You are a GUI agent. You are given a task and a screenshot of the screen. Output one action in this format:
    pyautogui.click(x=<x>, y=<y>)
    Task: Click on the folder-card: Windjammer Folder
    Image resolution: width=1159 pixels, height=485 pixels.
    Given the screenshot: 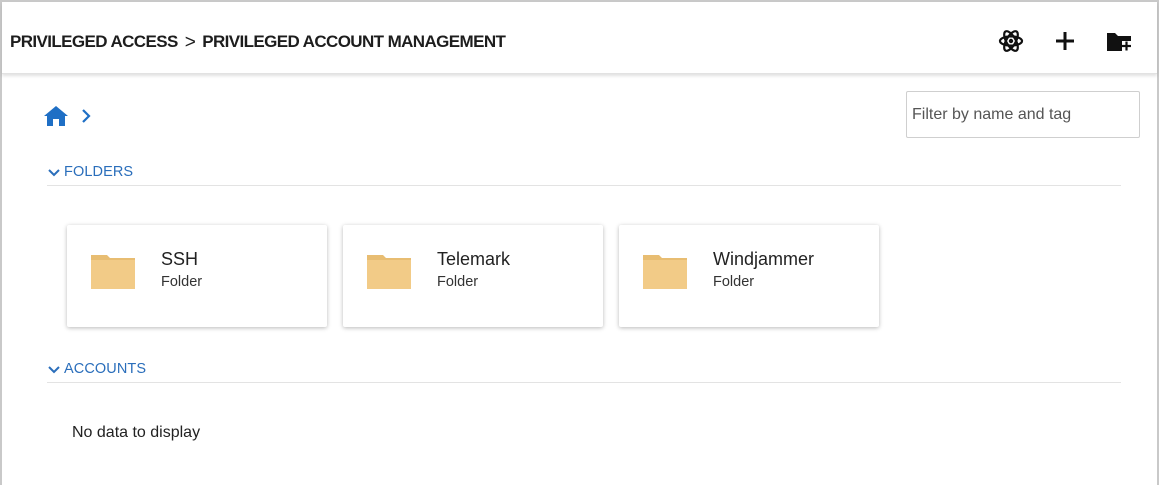 What is the action you would take?
    pyautogui.click(x=749, y=276)
    